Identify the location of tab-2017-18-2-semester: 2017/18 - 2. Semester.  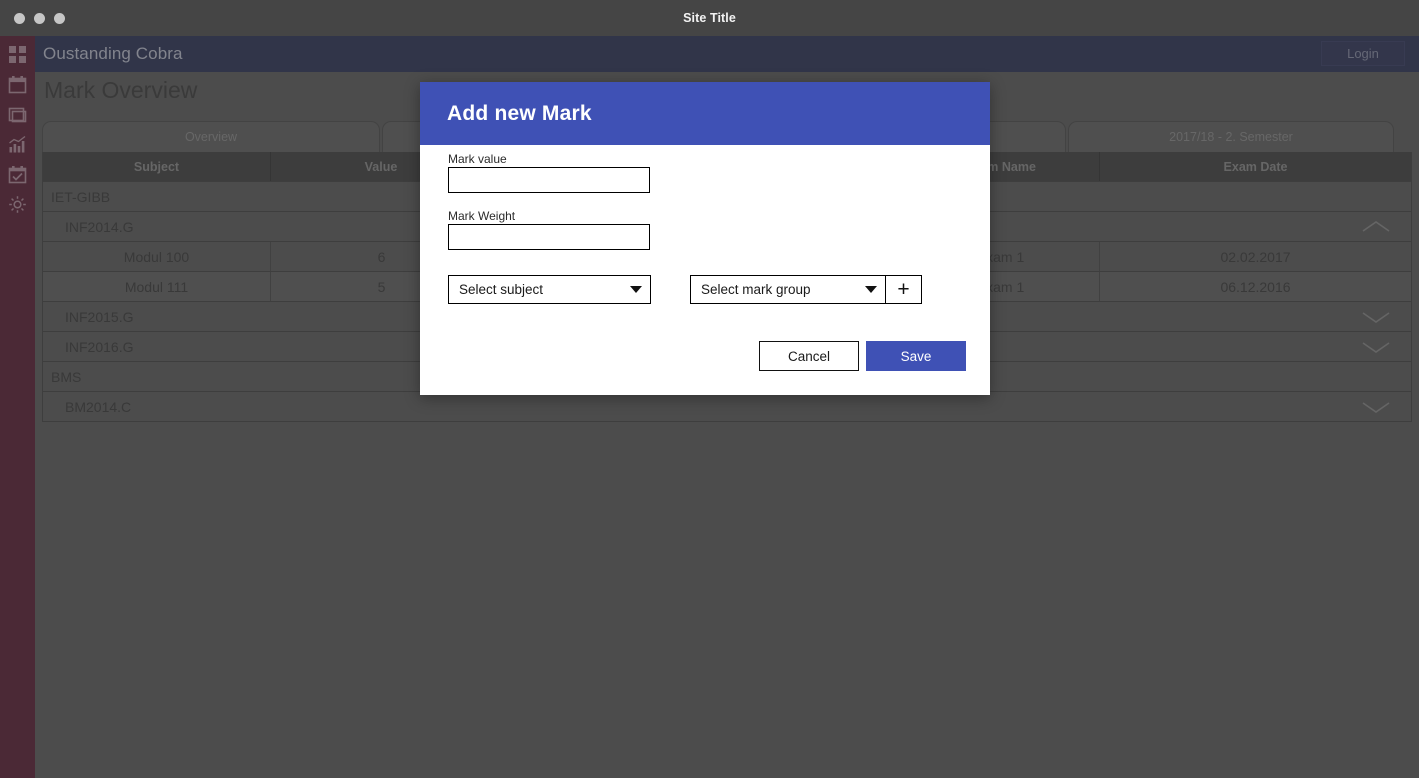
(1231, 136).